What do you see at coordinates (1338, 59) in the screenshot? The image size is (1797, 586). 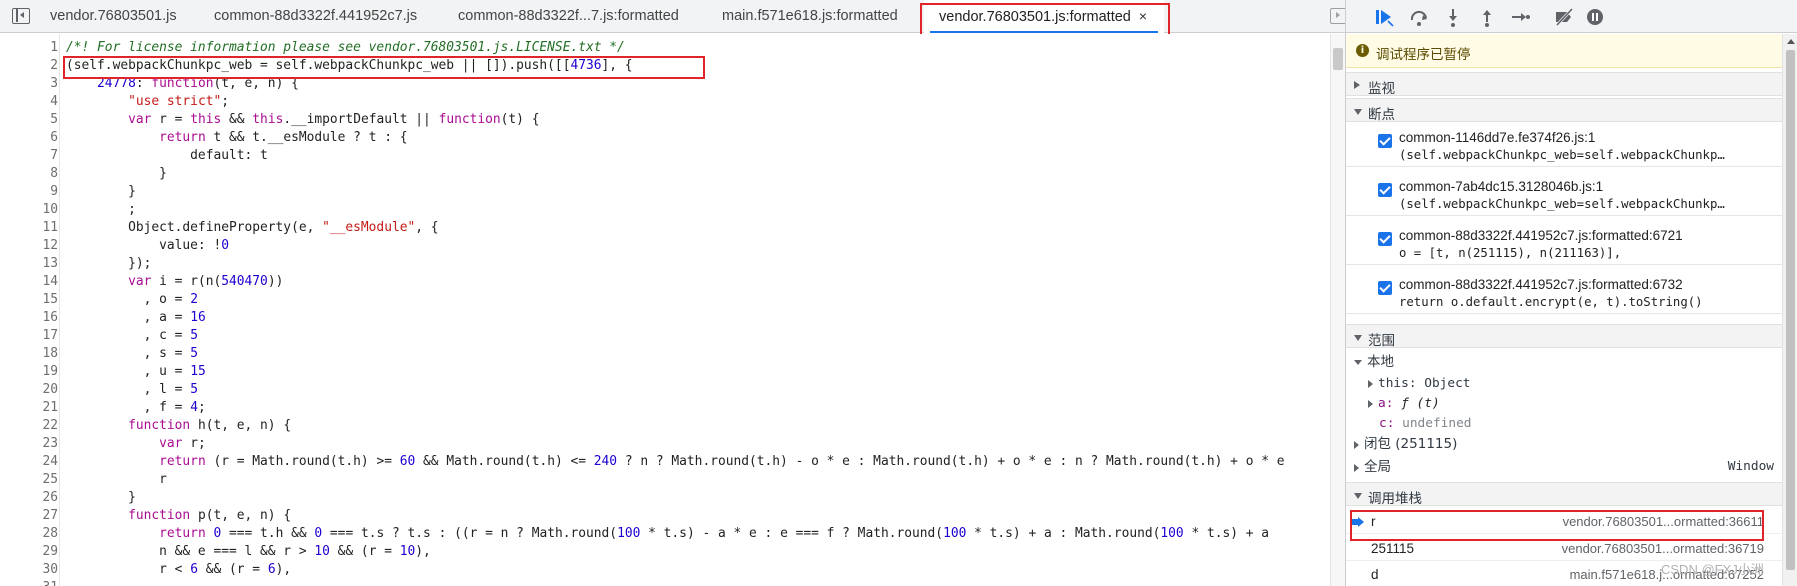 I see `editor-scroll-thumb` at bounding box center [1338, 59].